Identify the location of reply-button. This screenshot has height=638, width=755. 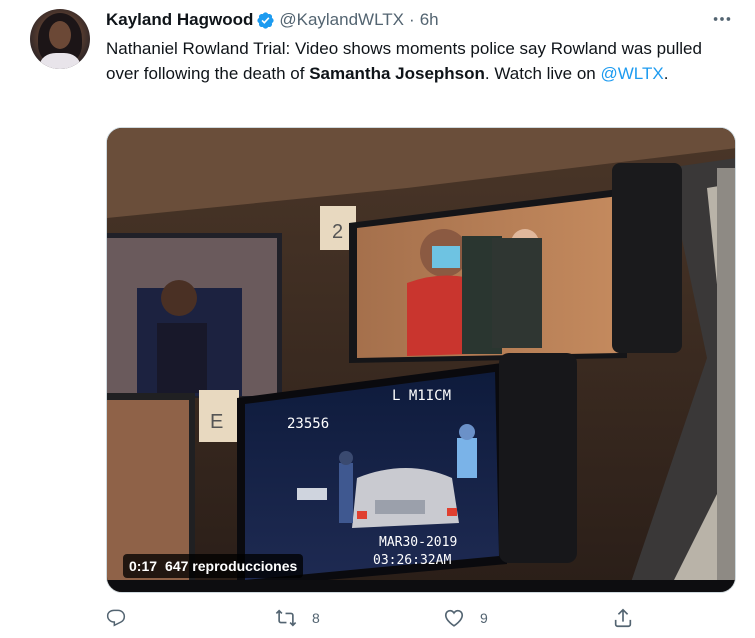
(123, 617).